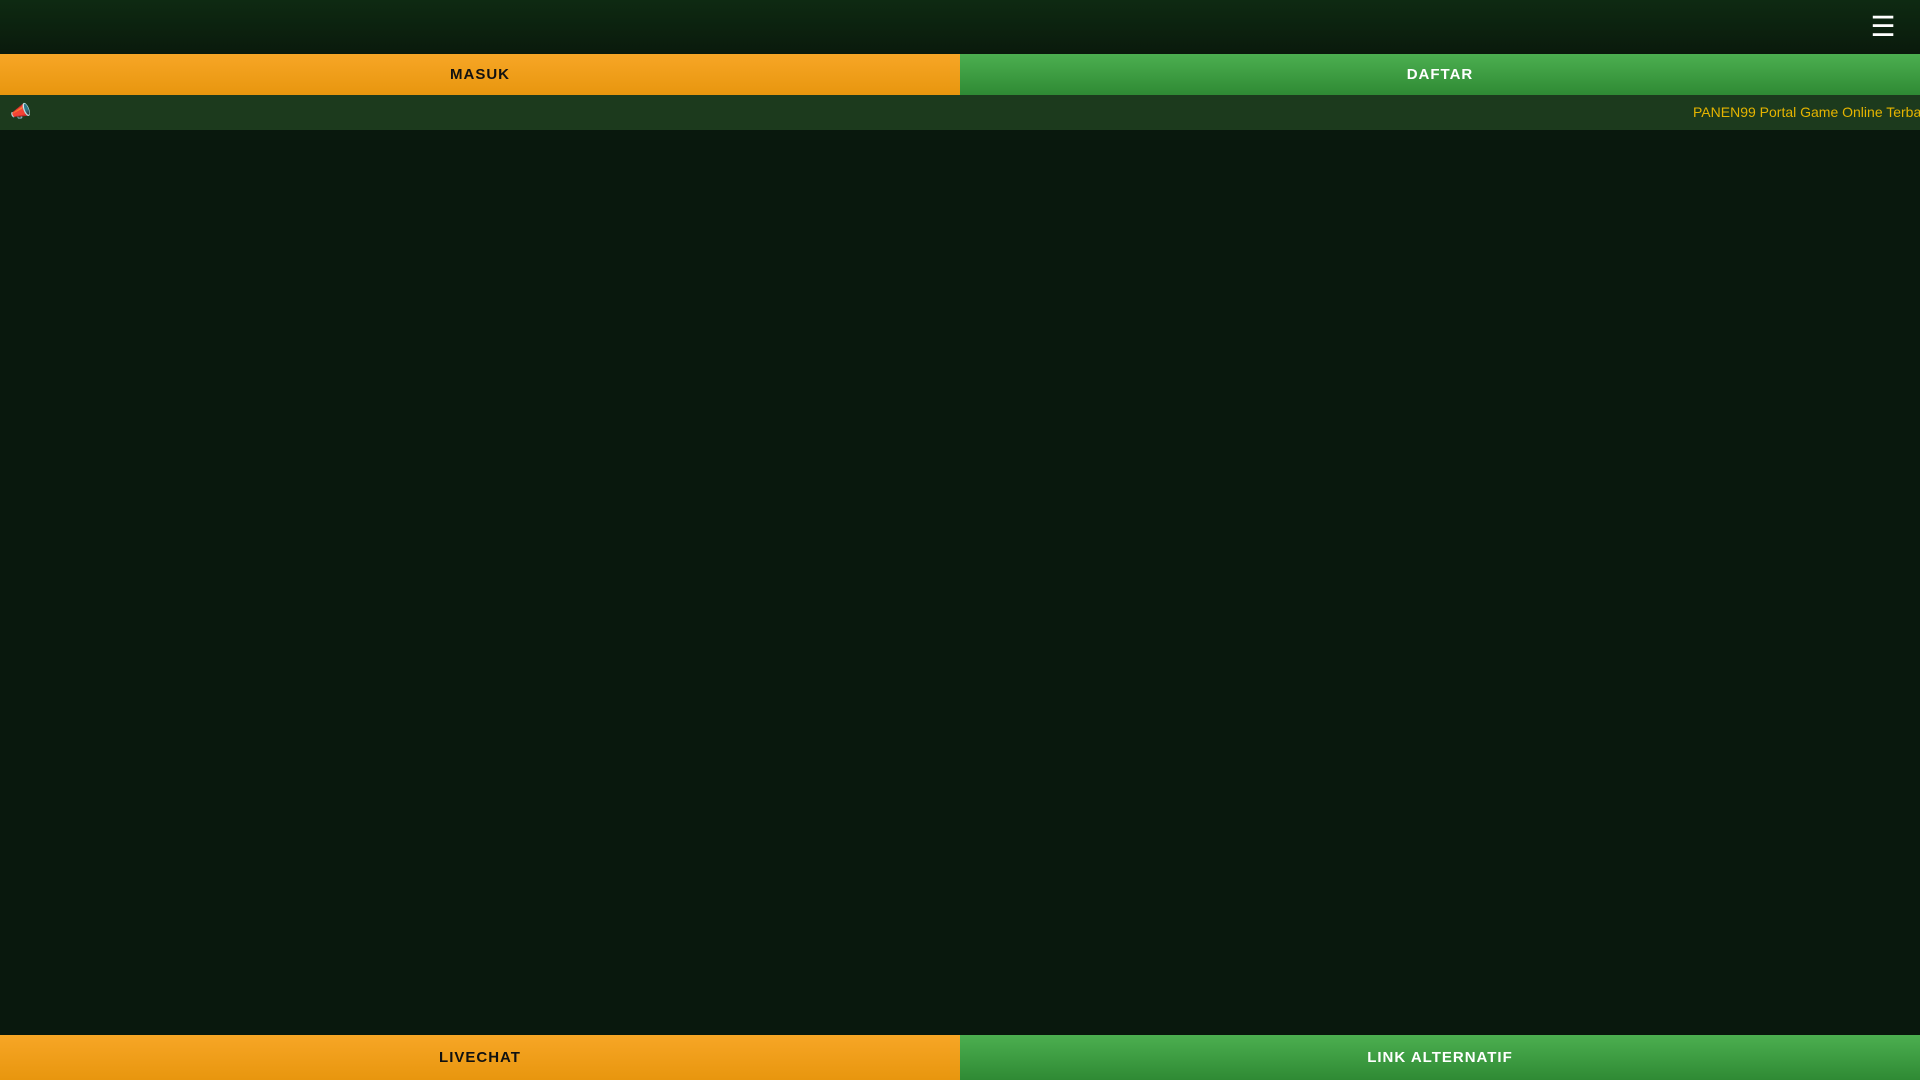 This screenshot has width=1920, height=1080. Describe the element at coordinates (1883, 27) in the screenshot. I see `hamburger-menu-icon: ☰` at that location.